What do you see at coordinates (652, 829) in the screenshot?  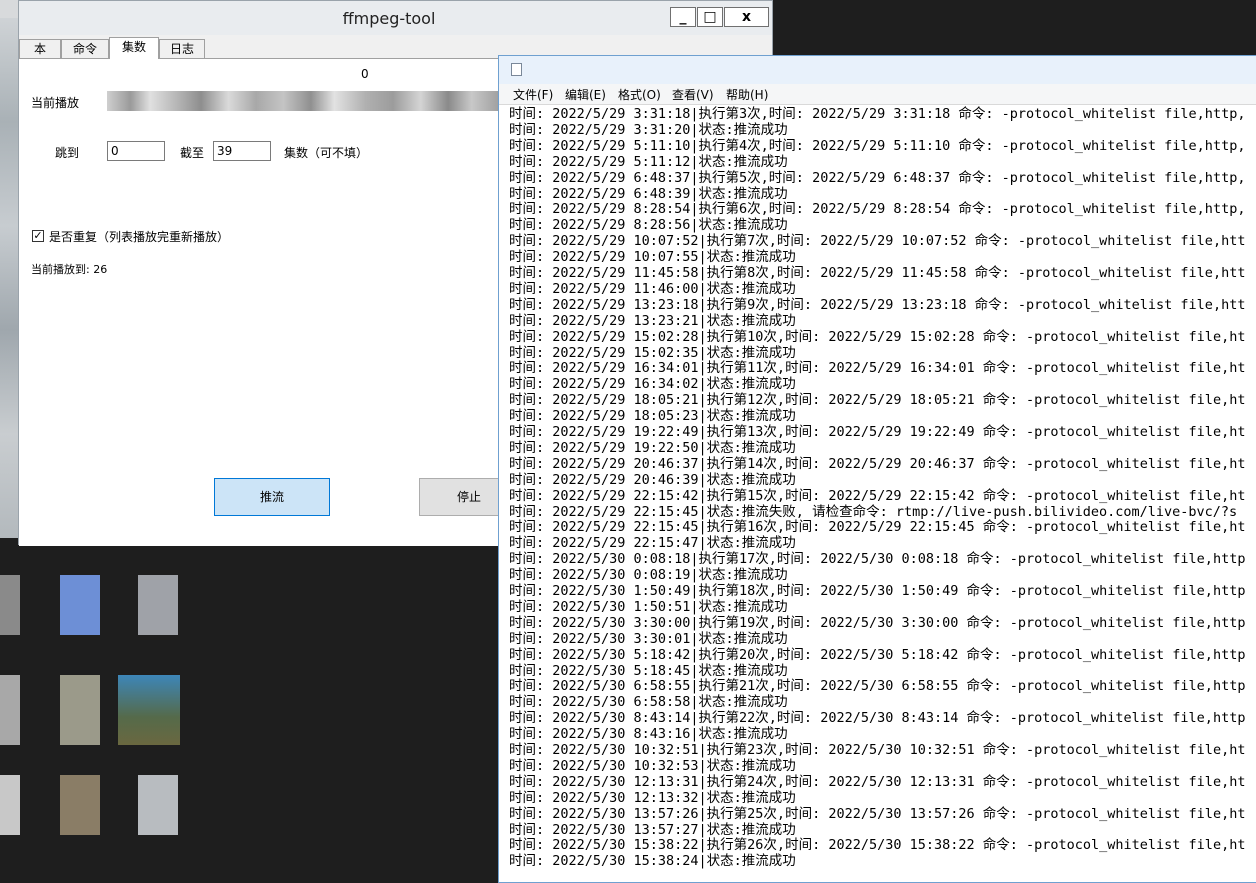 I see `log-line: 时间: 2022/5/30 13:57:27|状态:推流成功` at bounding box center [652, 829].